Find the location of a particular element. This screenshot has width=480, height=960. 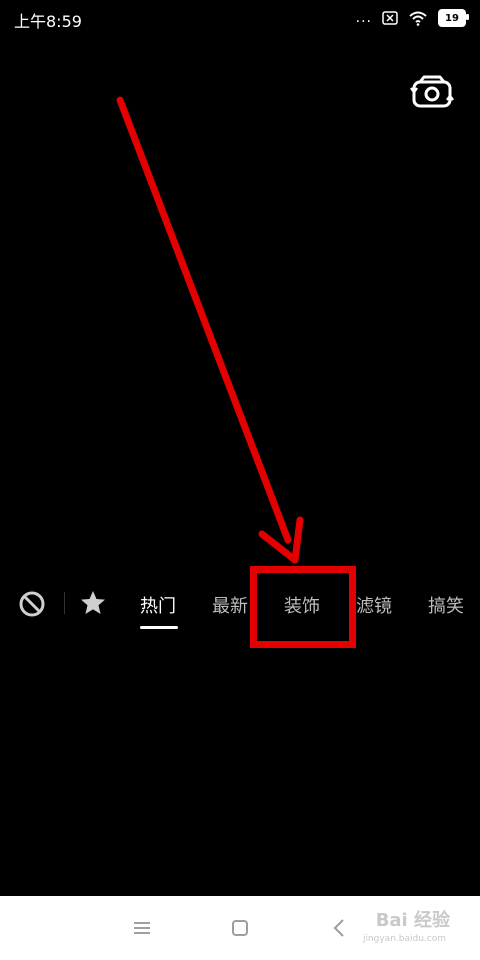

effect-tab-row: 热门 最新 装饰 滤镜 搞笑 is located at coordinates (240, 606).